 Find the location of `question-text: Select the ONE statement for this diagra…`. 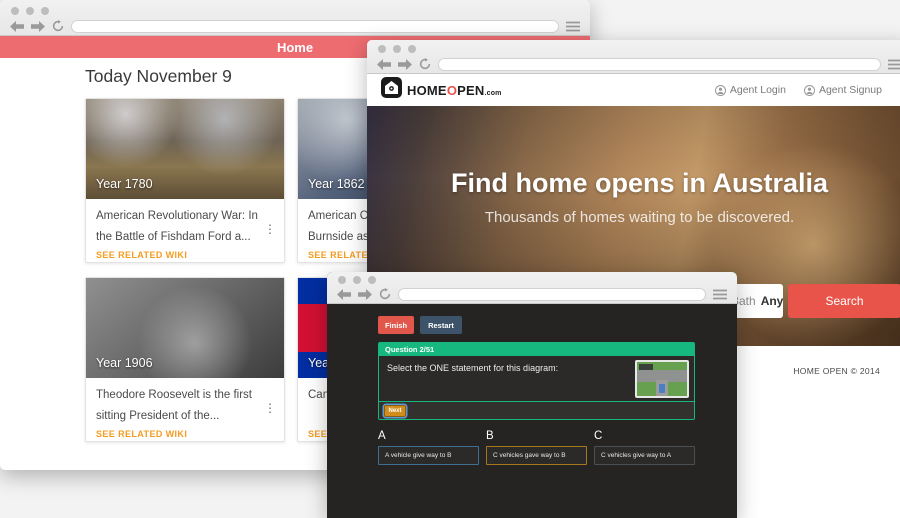

question-text: Select the ONE statement for this diagra… is located at coordinates (473, 368).